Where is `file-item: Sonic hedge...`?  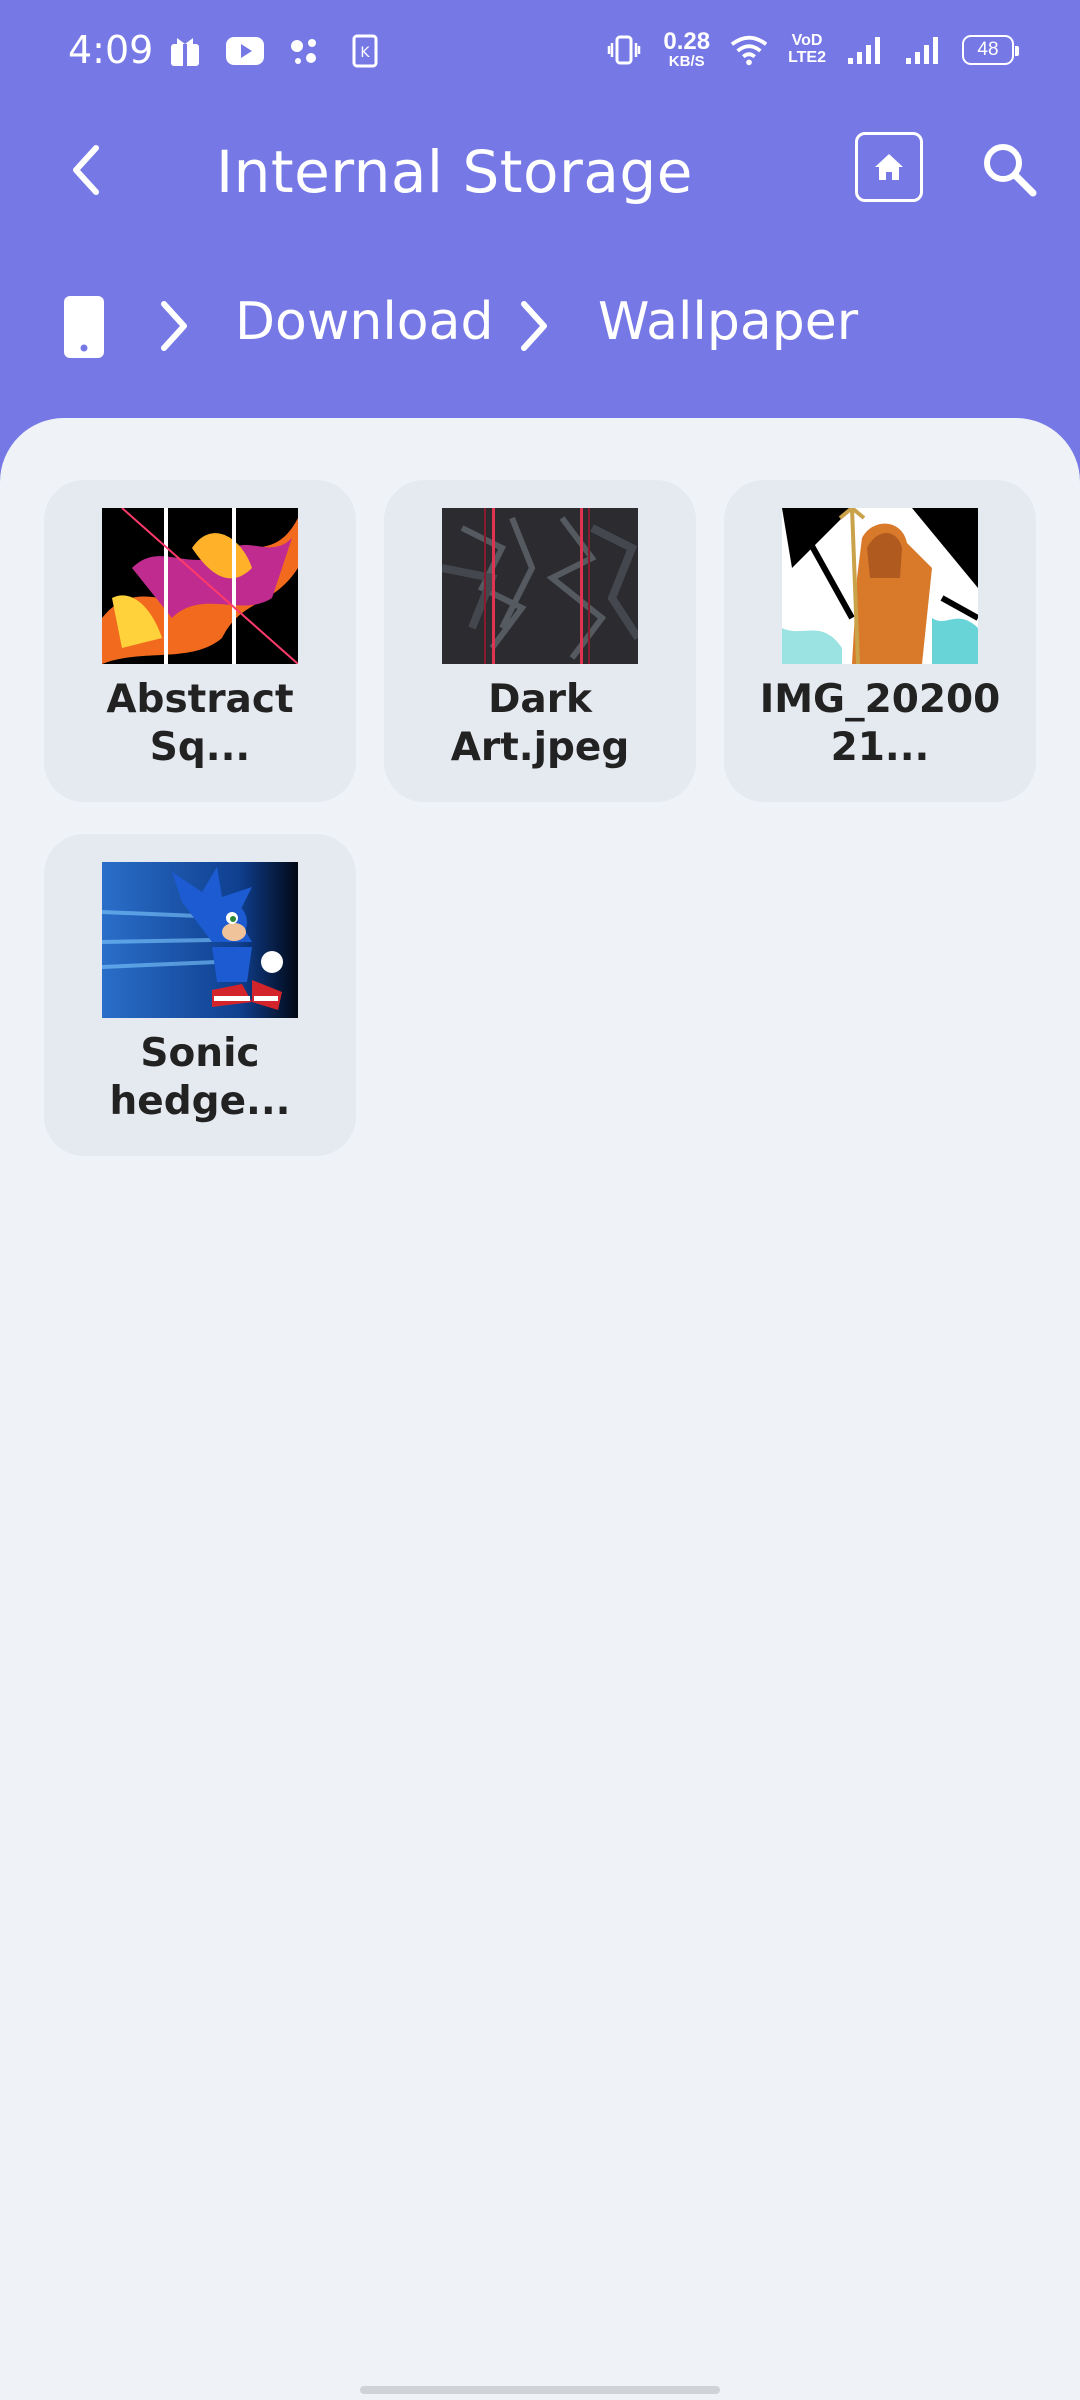 file-item: Sonic hedge... is located at coordinates (200, 995).